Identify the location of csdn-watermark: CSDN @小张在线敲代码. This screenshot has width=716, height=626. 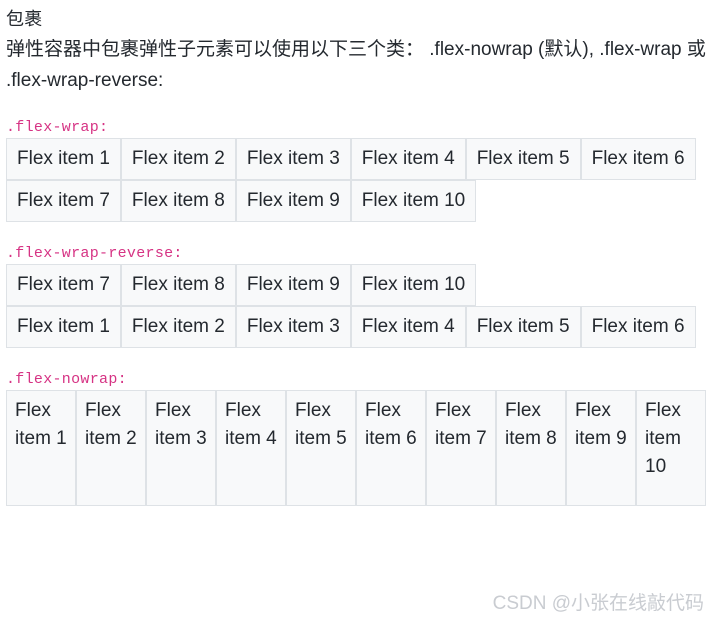
(598, 603).